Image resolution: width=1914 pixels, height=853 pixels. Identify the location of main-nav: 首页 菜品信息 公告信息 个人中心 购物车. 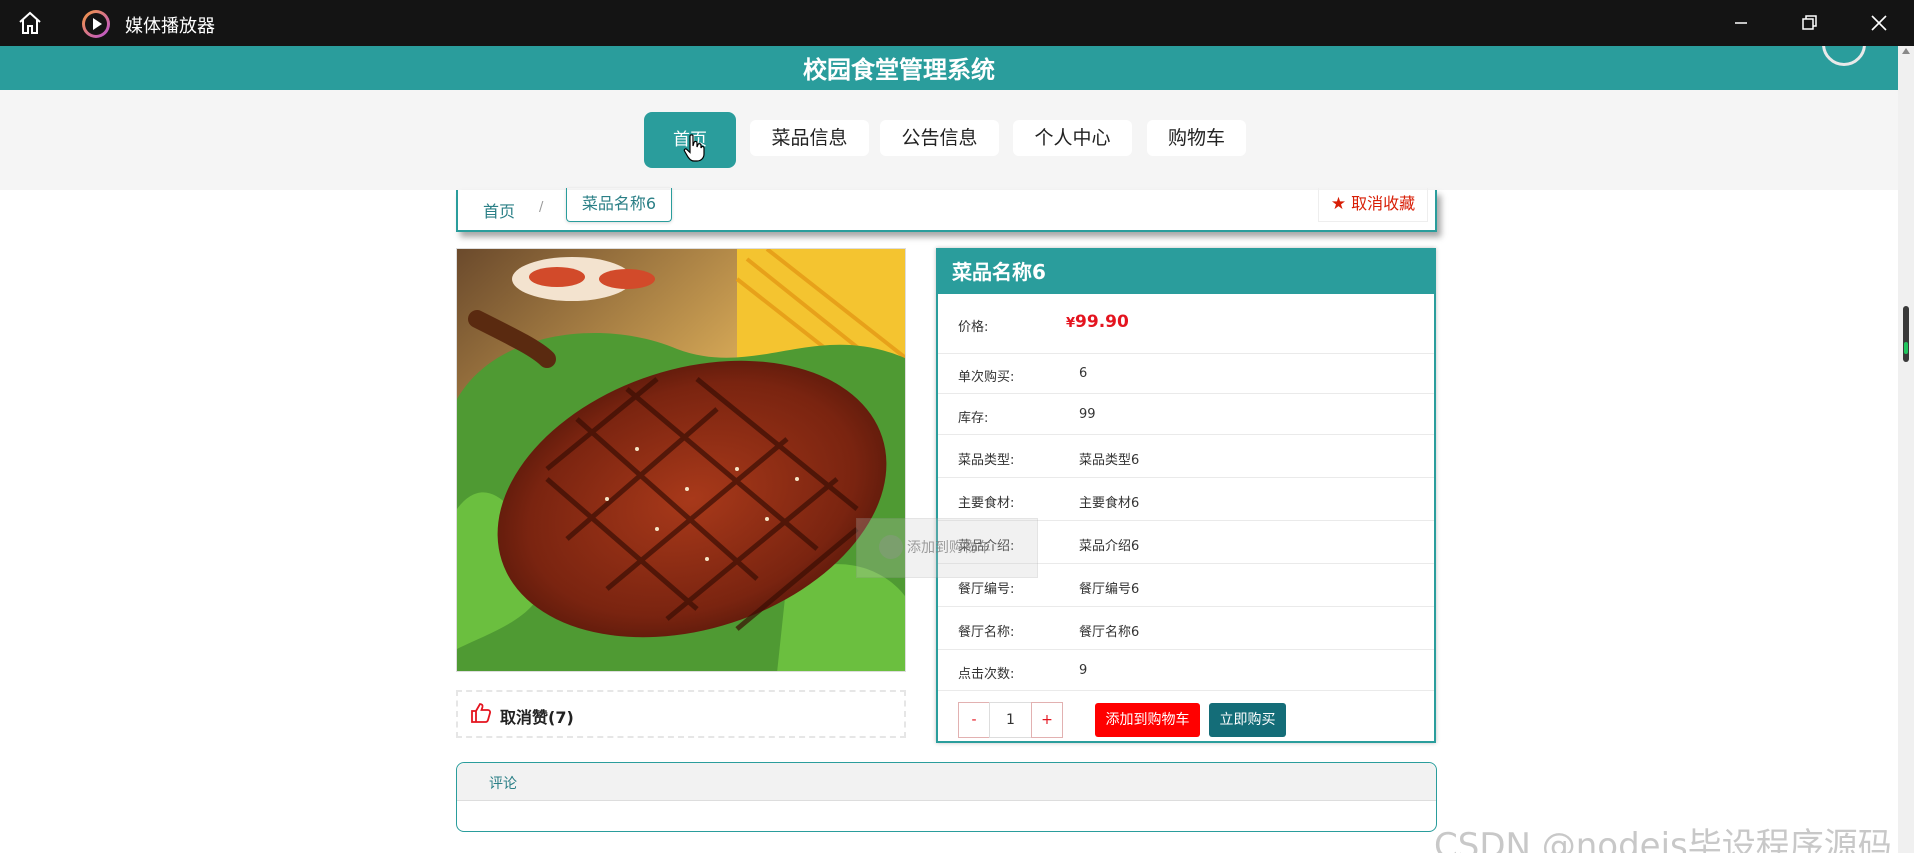
(949, 140).